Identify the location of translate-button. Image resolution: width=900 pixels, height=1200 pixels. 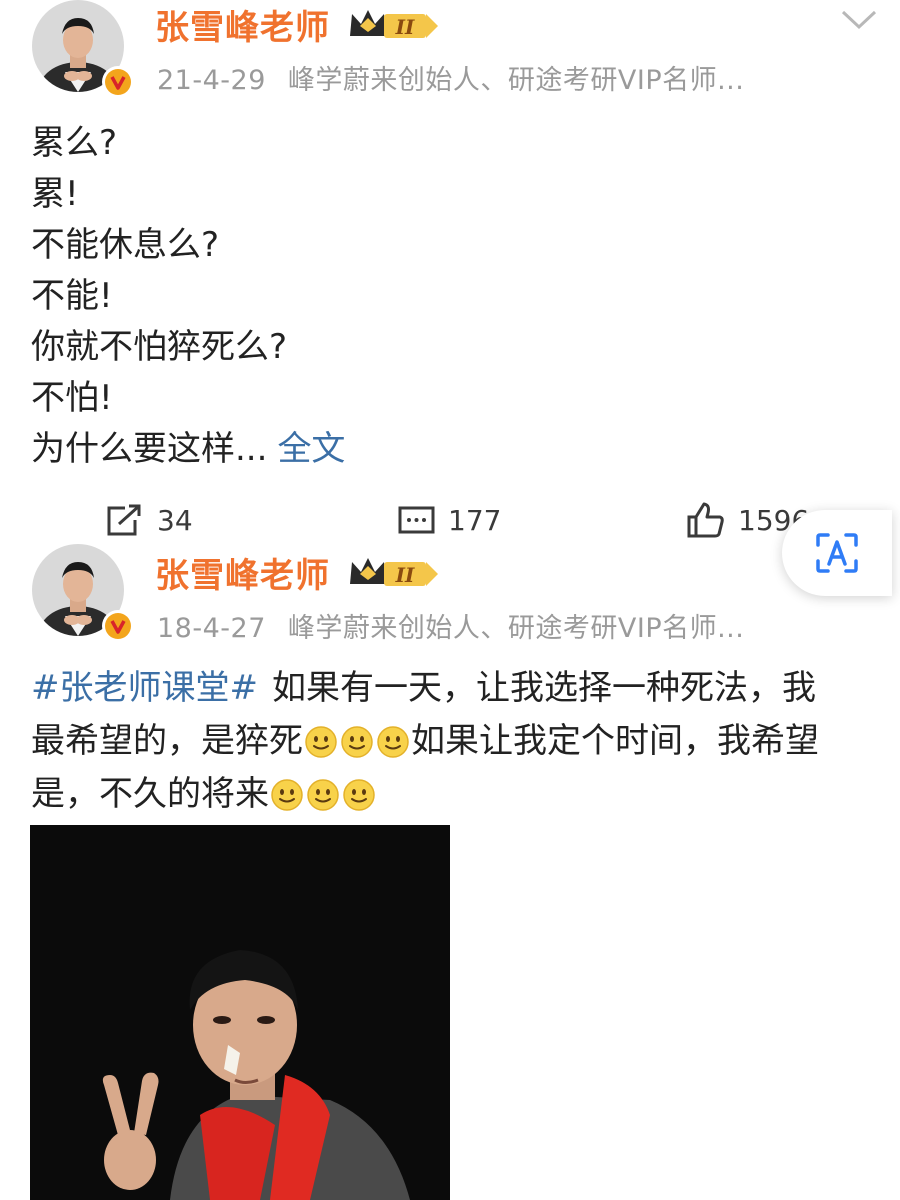
(837, 553).